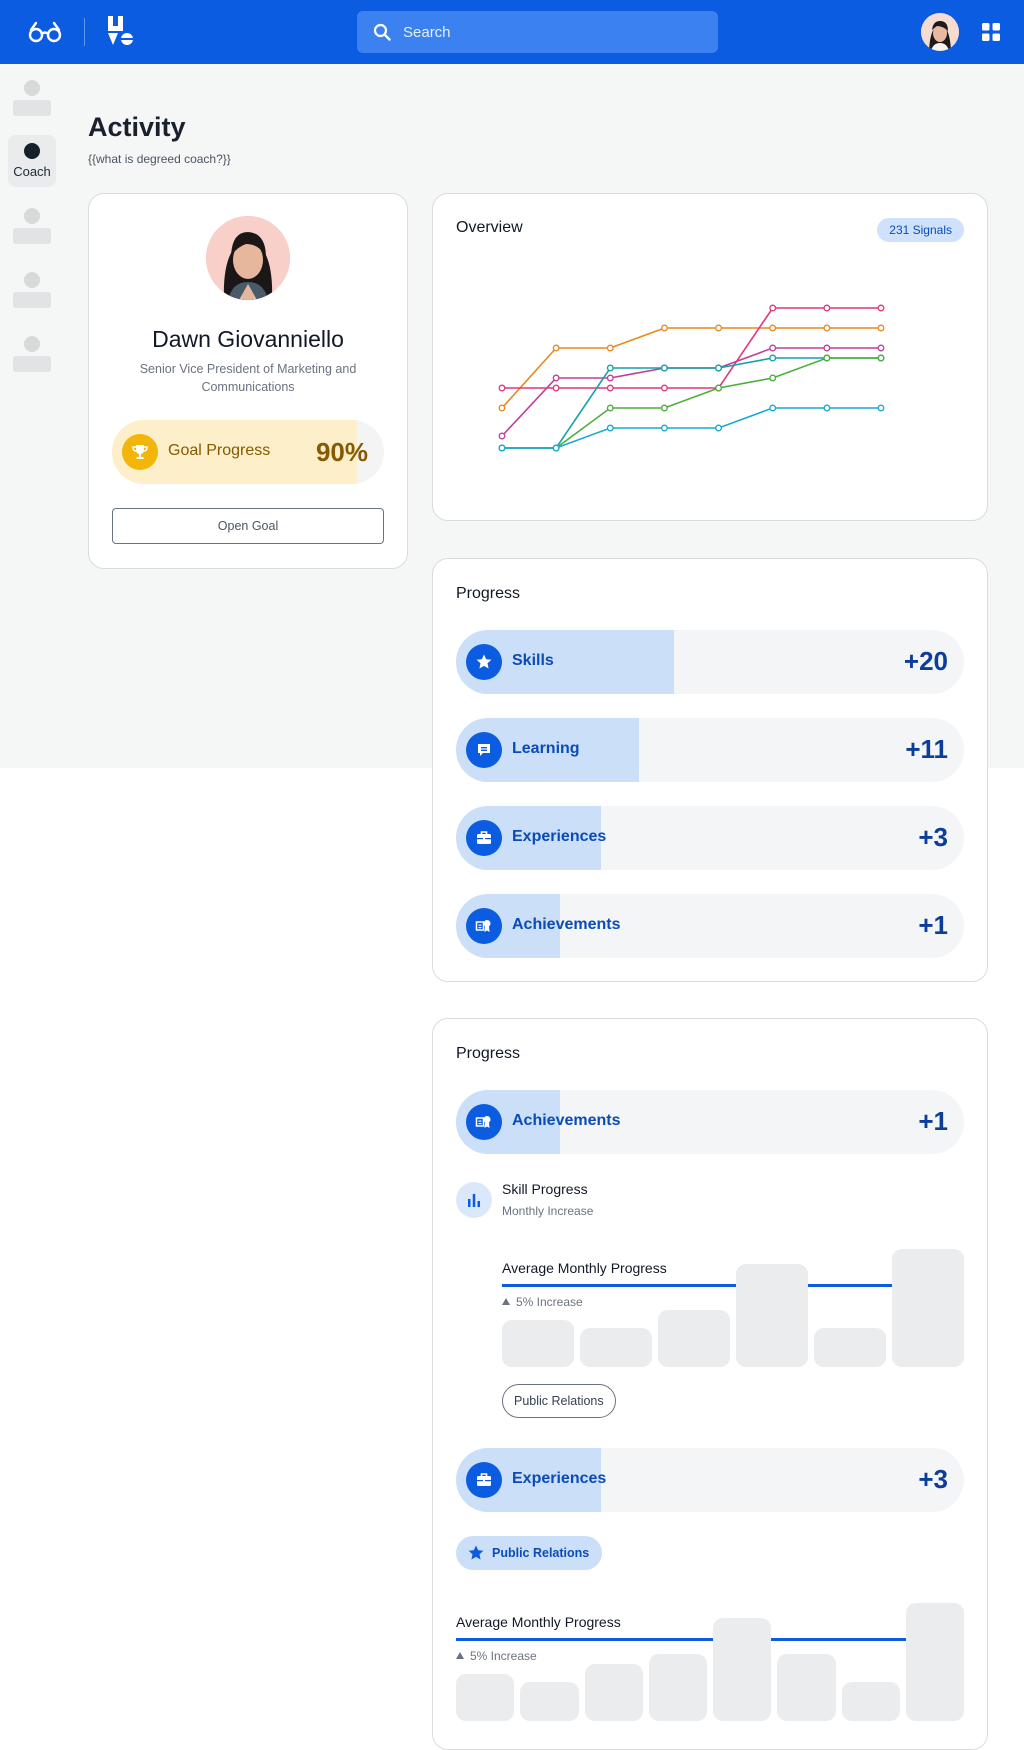 The image size is (1024, 1750). I want to click on search-input, so click(553, 32).